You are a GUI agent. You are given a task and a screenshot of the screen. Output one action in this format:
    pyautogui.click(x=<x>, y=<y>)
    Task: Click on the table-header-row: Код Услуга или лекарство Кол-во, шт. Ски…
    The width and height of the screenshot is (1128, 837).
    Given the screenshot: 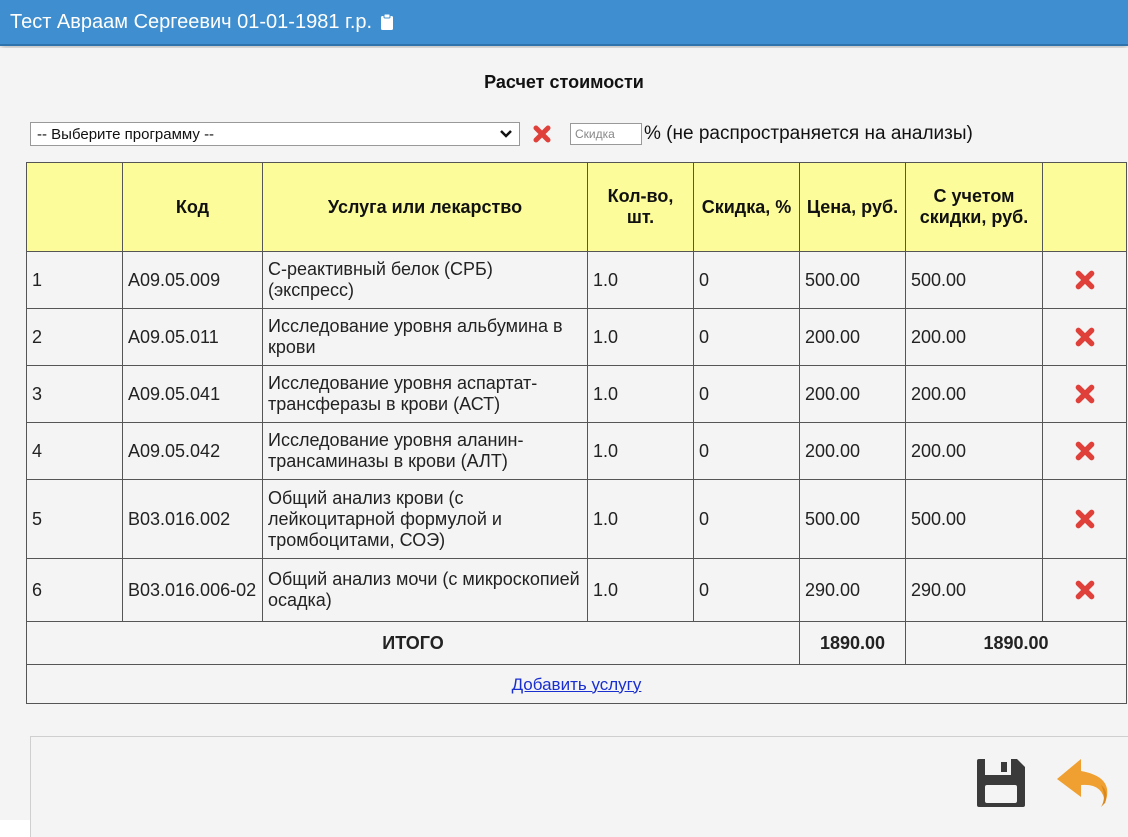 What is the action you would take?
    pyautogui.click(x=576, y=207)
    